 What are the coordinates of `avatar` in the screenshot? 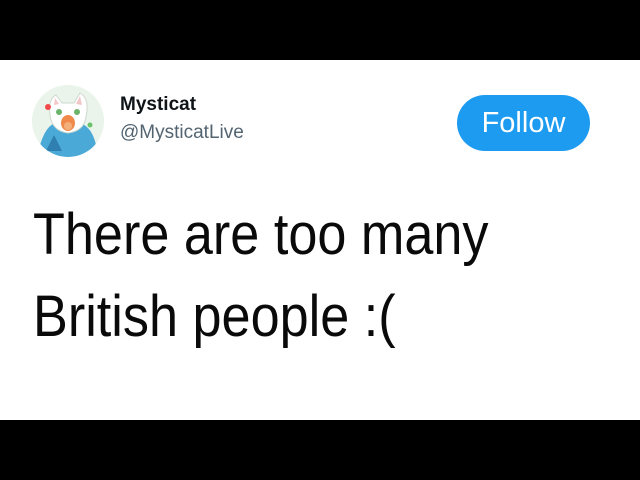 It's located at (68, 121).